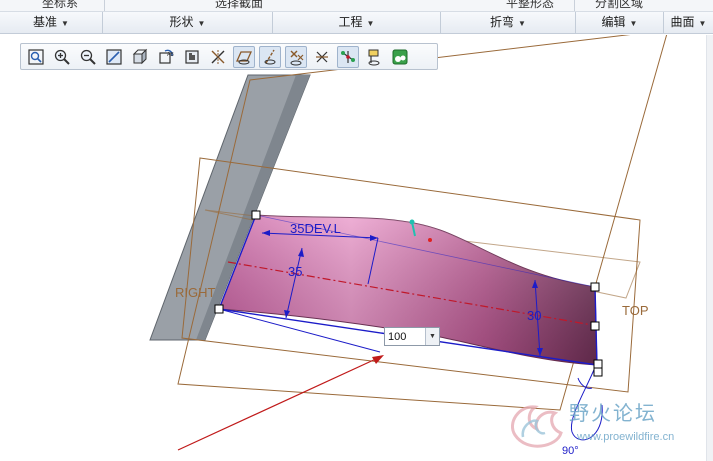  I want to click on dimension-value-editor: ▼, so click(412, 336).